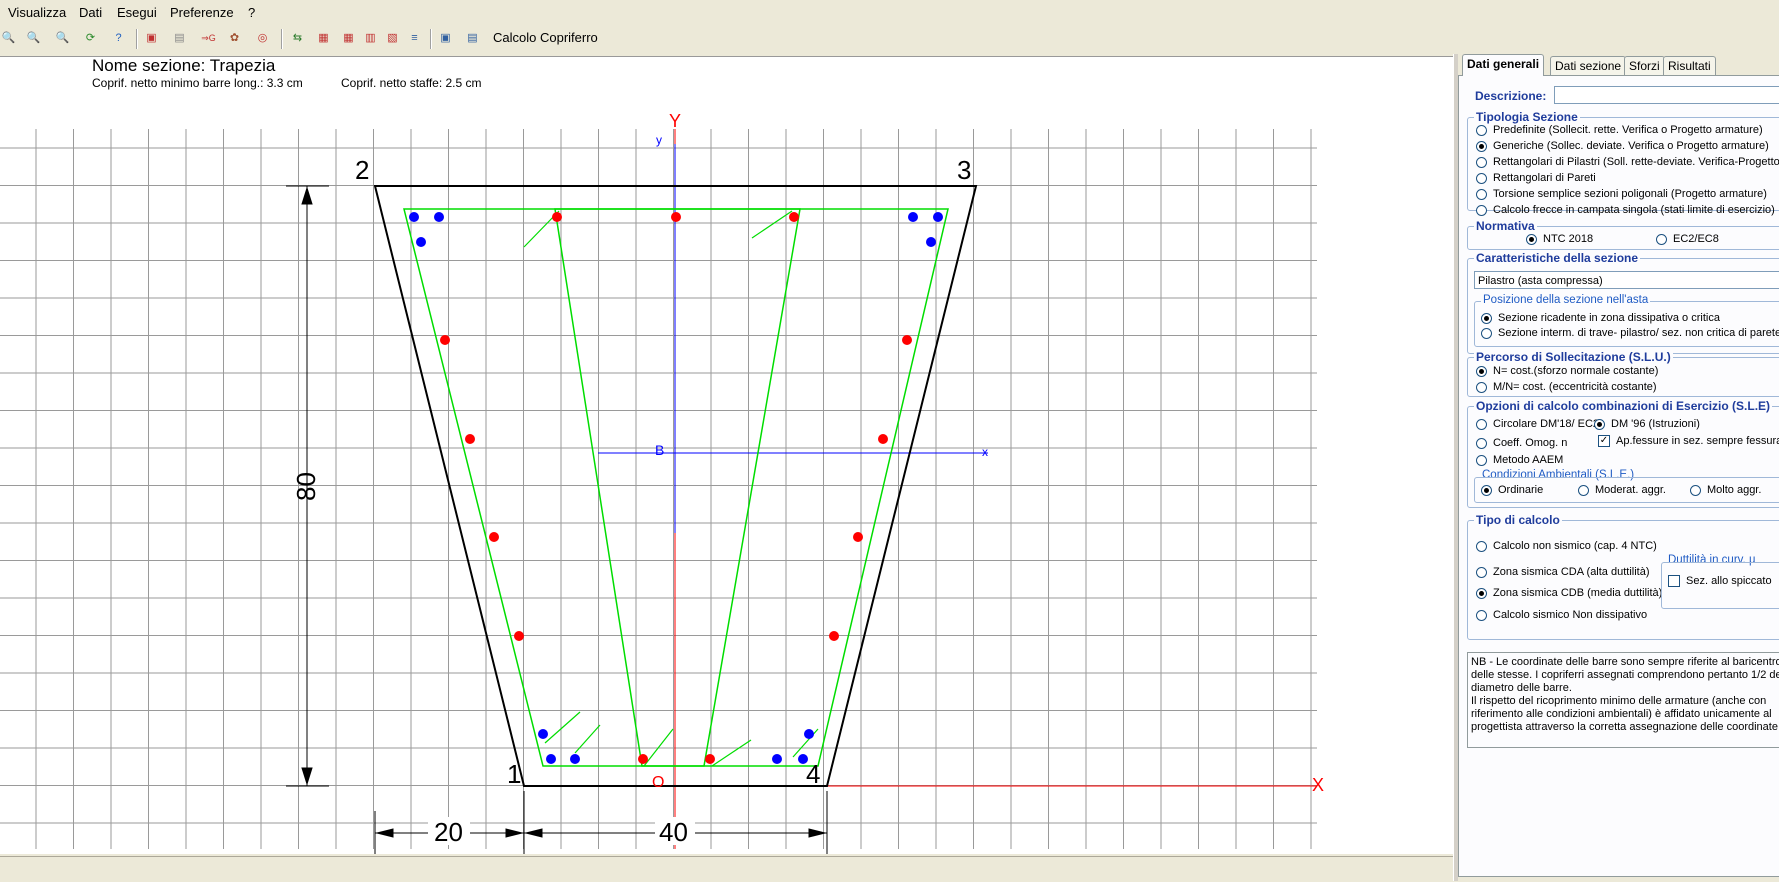  Describe the element at coordinates (90, 12) in the screenshot. I see `menu-dati: Dati` at that location.